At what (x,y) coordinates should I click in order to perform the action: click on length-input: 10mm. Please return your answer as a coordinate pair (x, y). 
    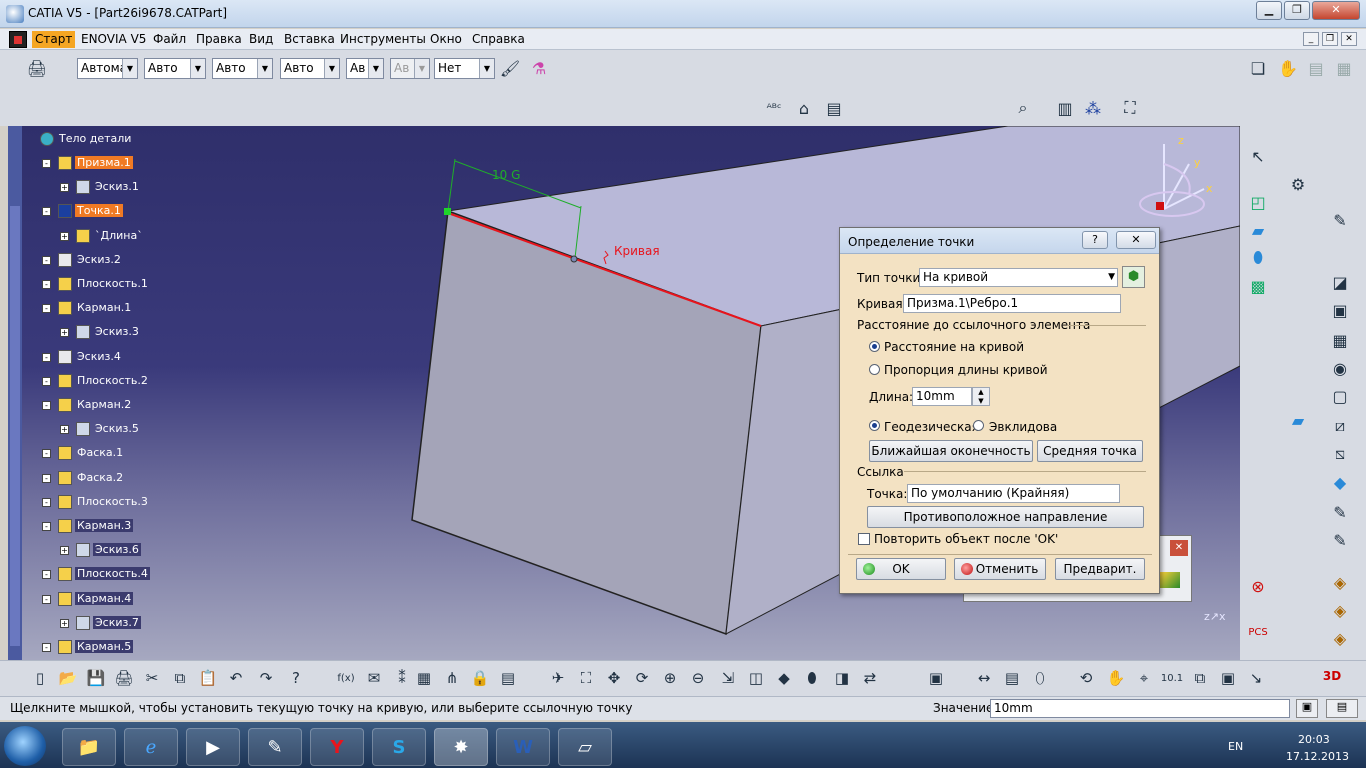
    Looking at the image, I should click on (942, 396).